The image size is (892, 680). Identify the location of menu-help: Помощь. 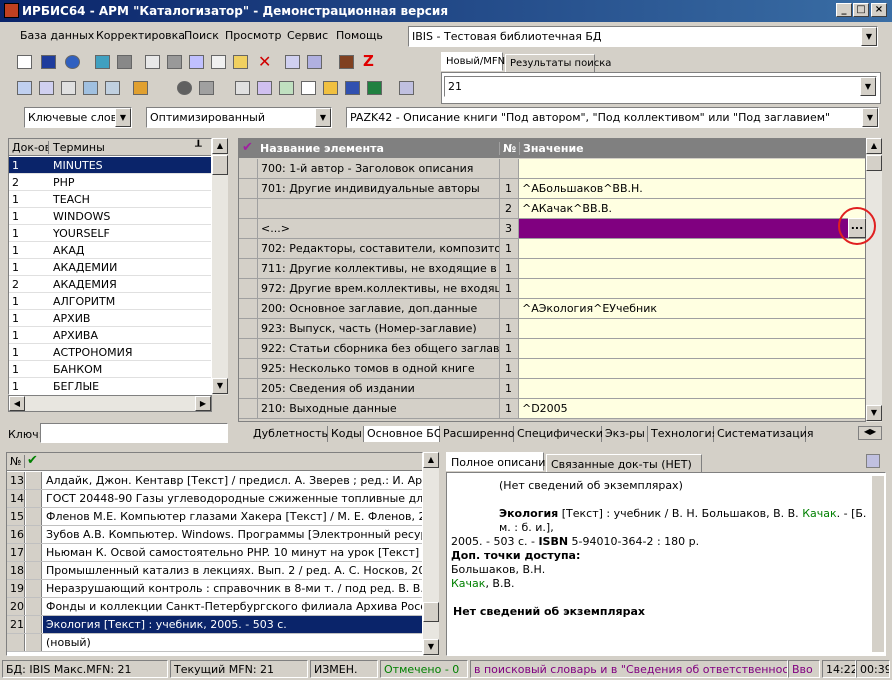
(359, 35).